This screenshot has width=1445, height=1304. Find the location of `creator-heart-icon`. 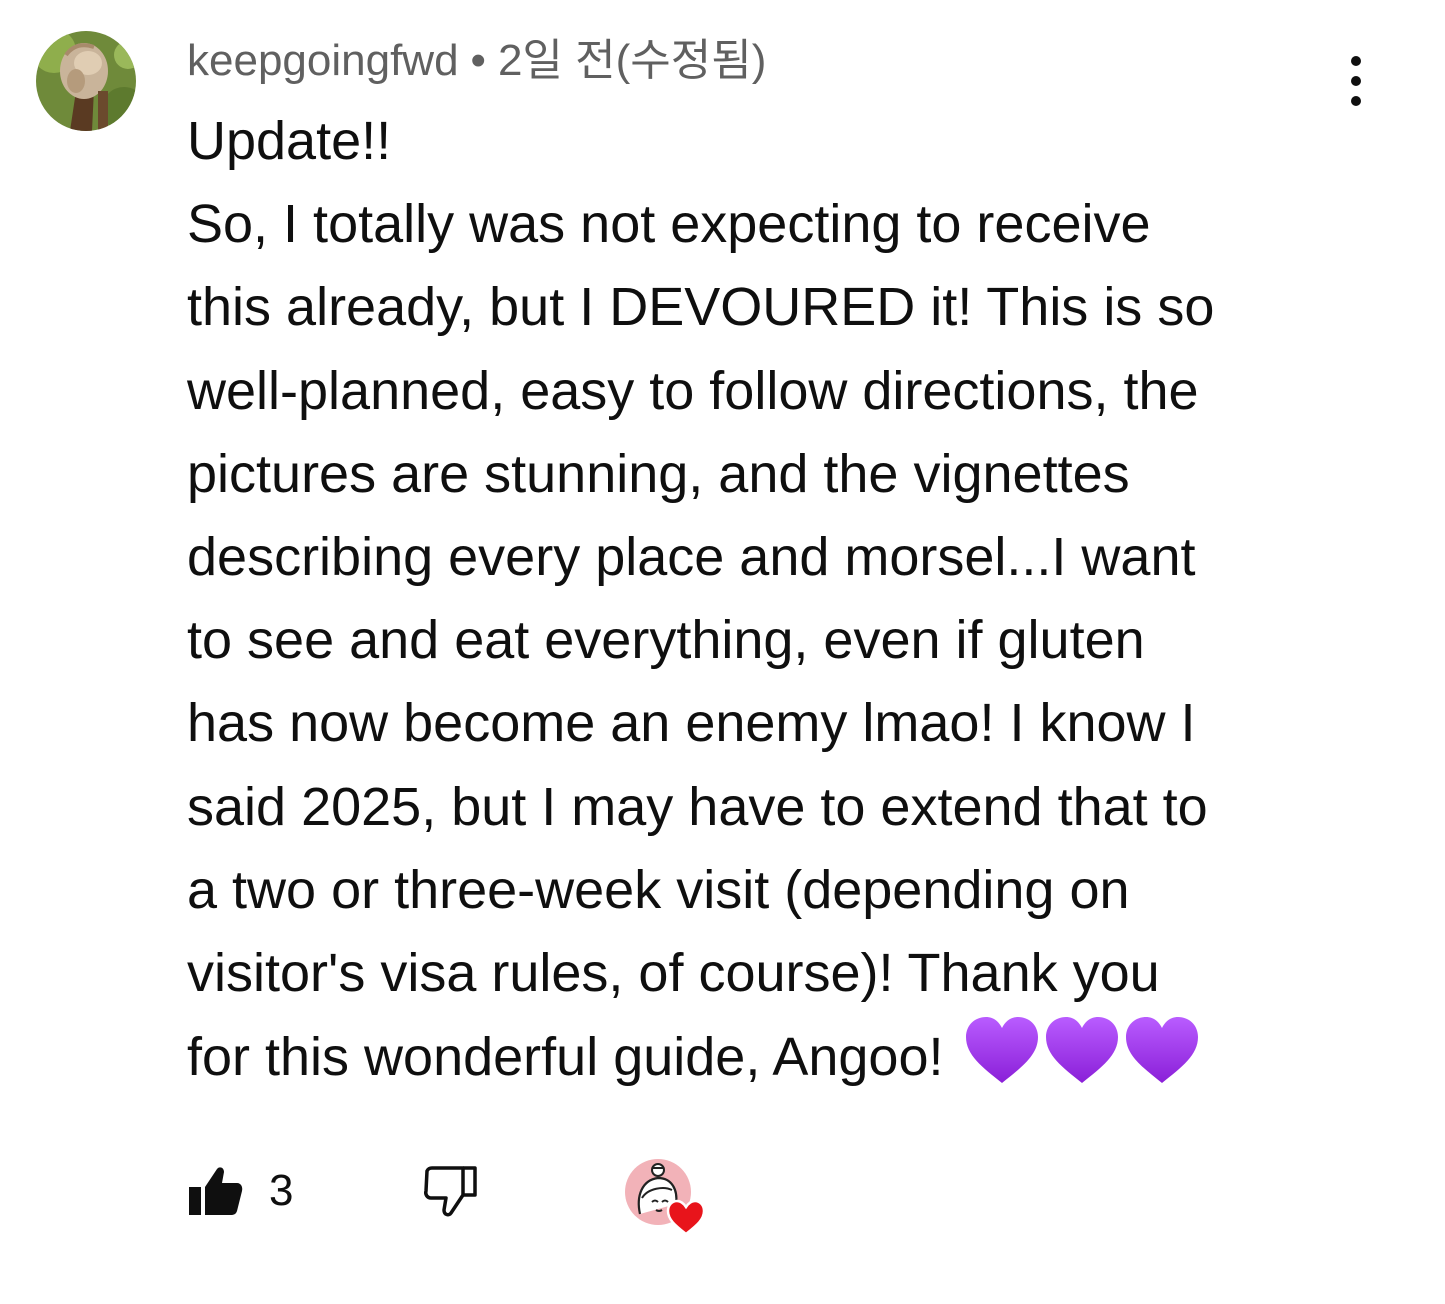

creator-heart-icon is located at coordinates (665, 1197).